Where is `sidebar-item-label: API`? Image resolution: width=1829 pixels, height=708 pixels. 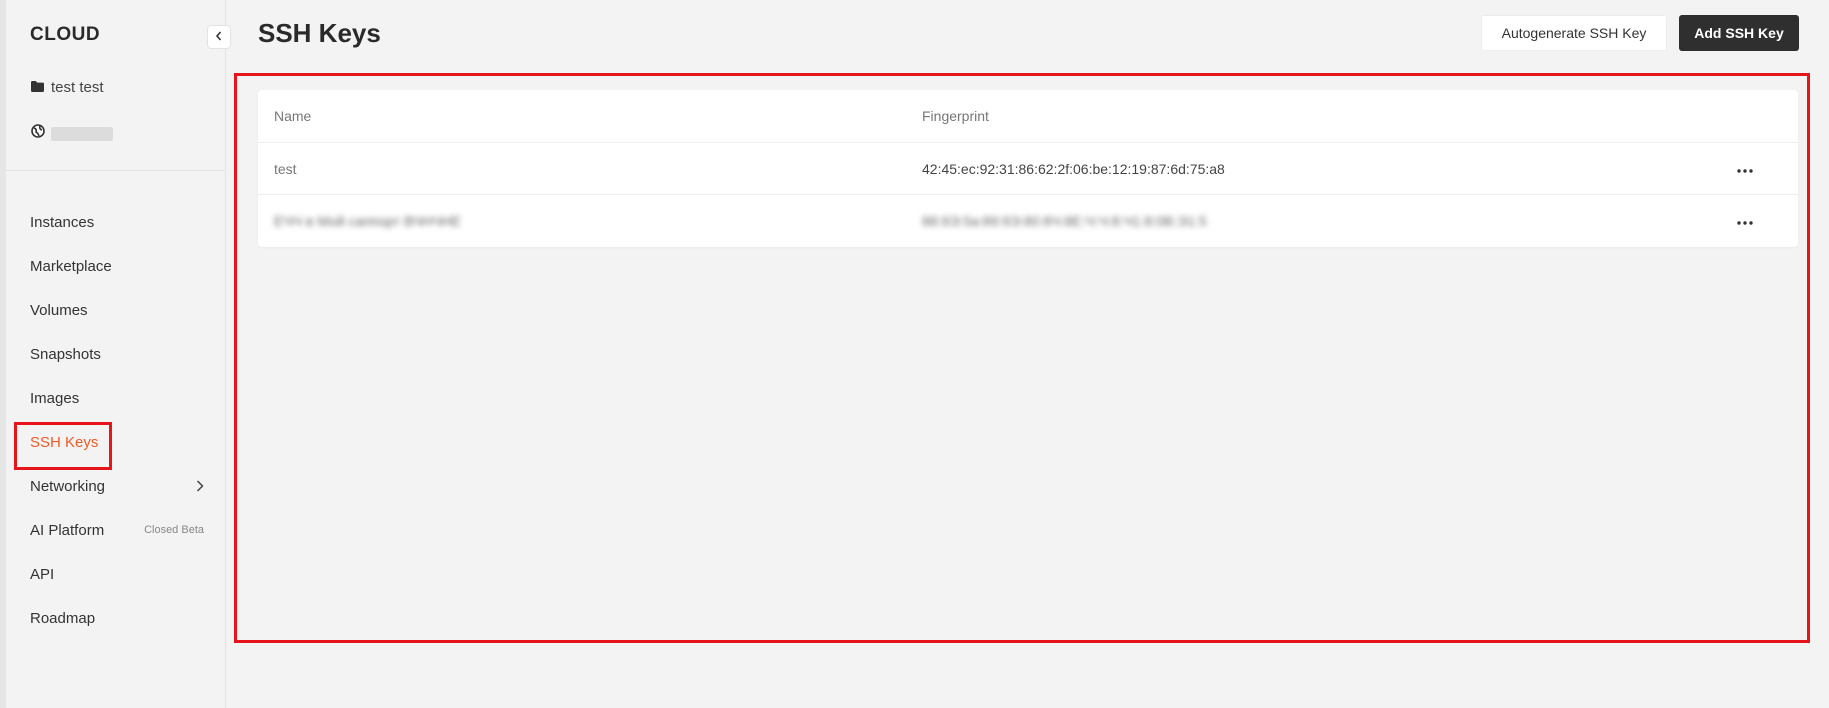
sidebar-item-label: API is located at coordinates (42, 574).